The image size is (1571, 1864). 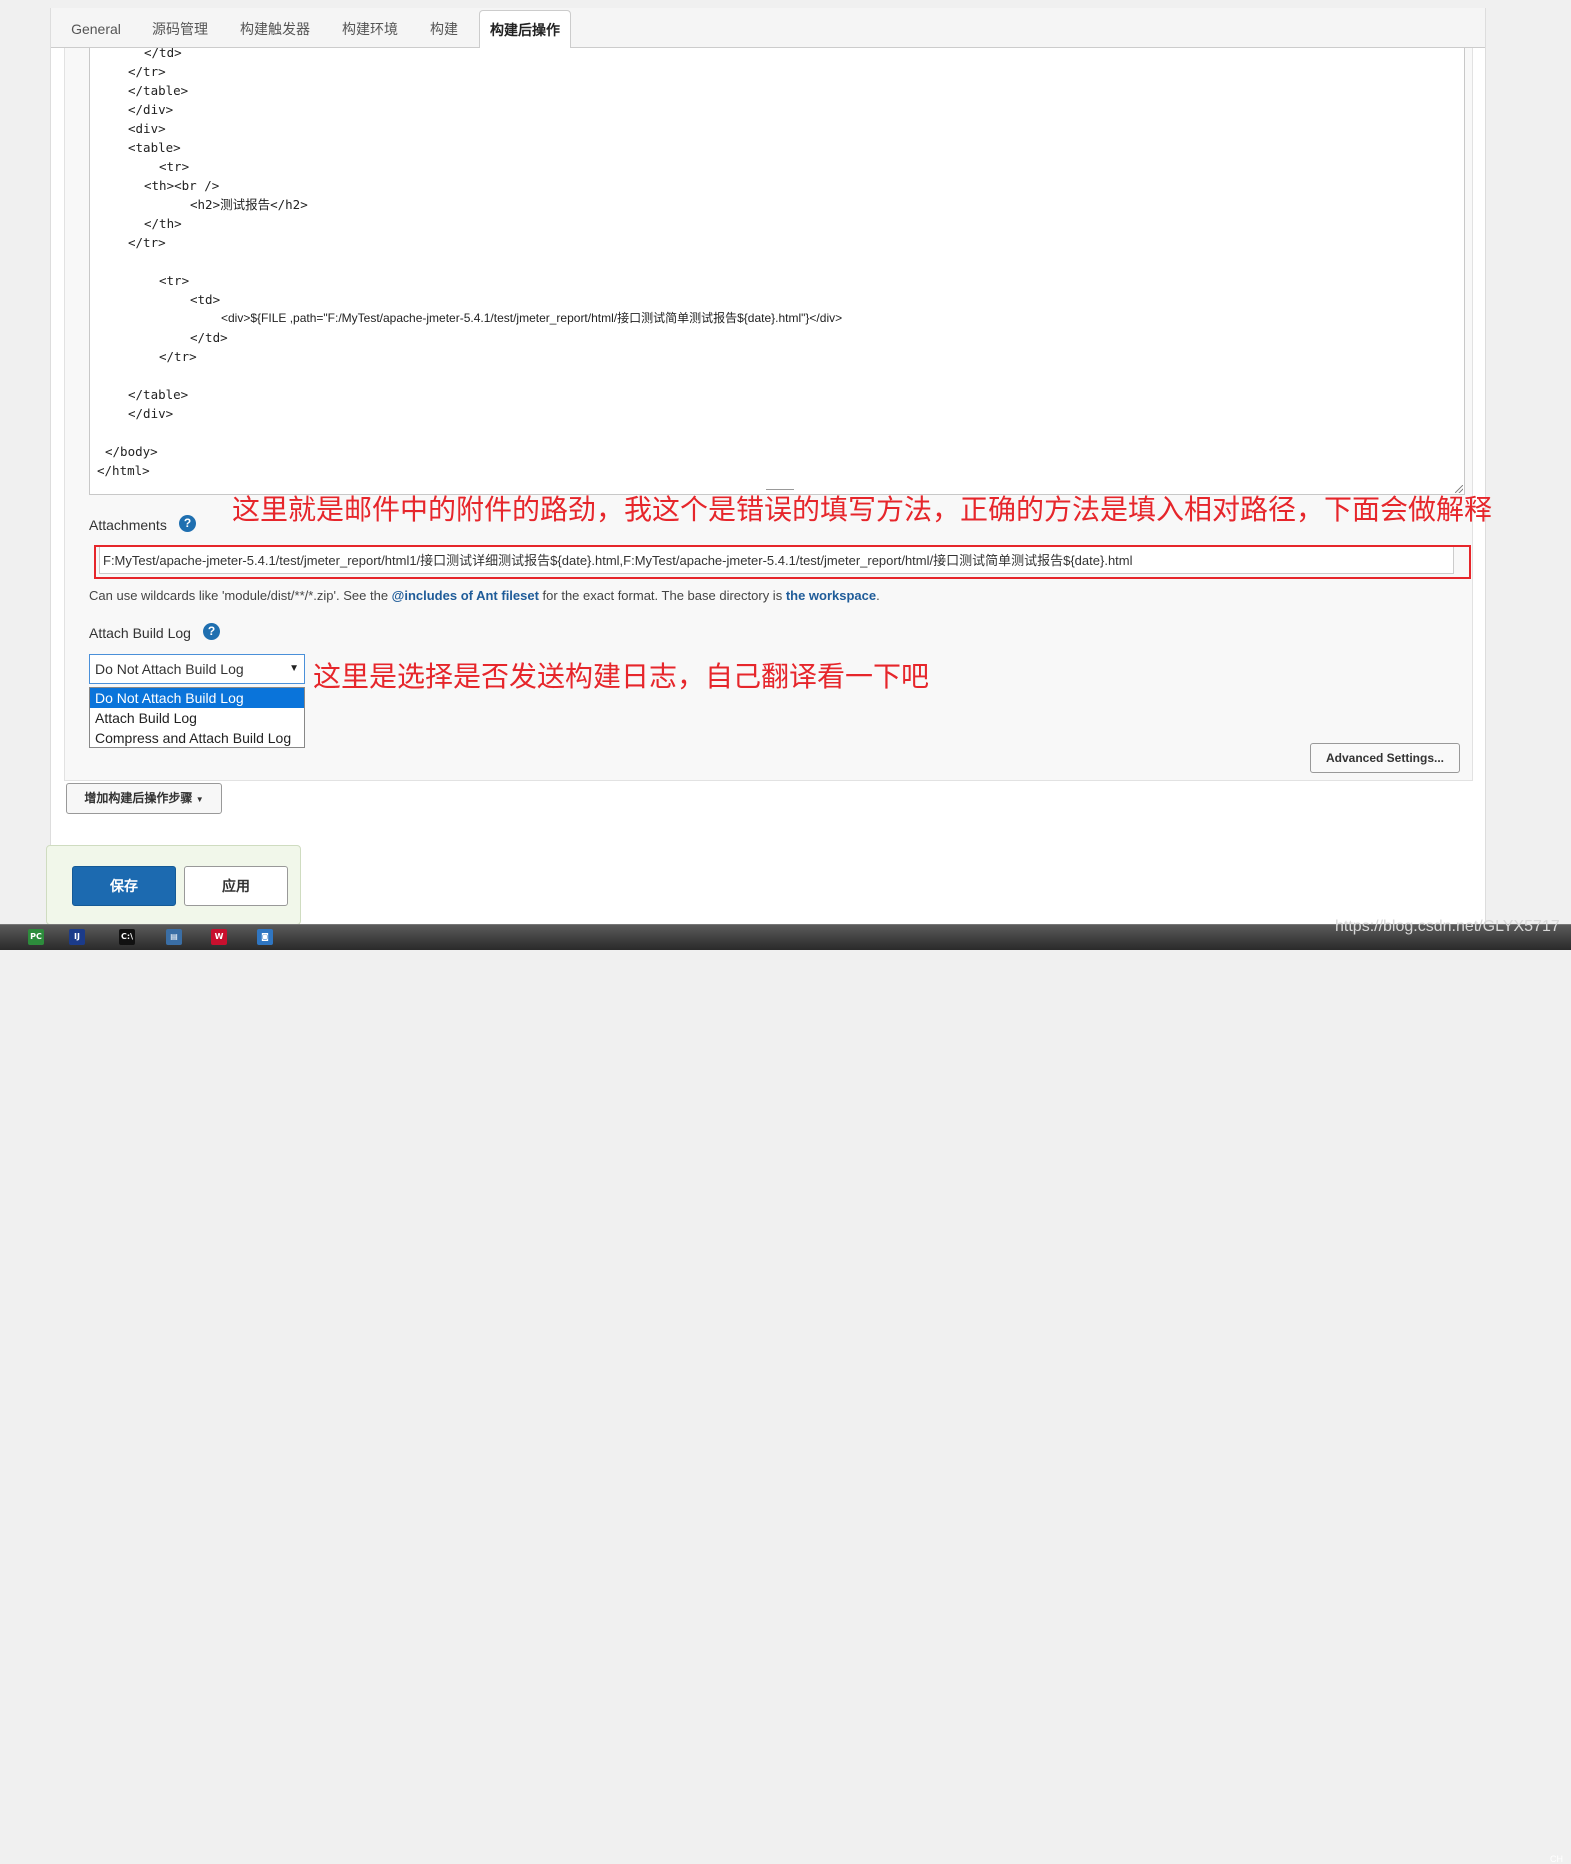 I want to click on tab-post-build-actions: 构建后操作, so click(x=525, y=29).